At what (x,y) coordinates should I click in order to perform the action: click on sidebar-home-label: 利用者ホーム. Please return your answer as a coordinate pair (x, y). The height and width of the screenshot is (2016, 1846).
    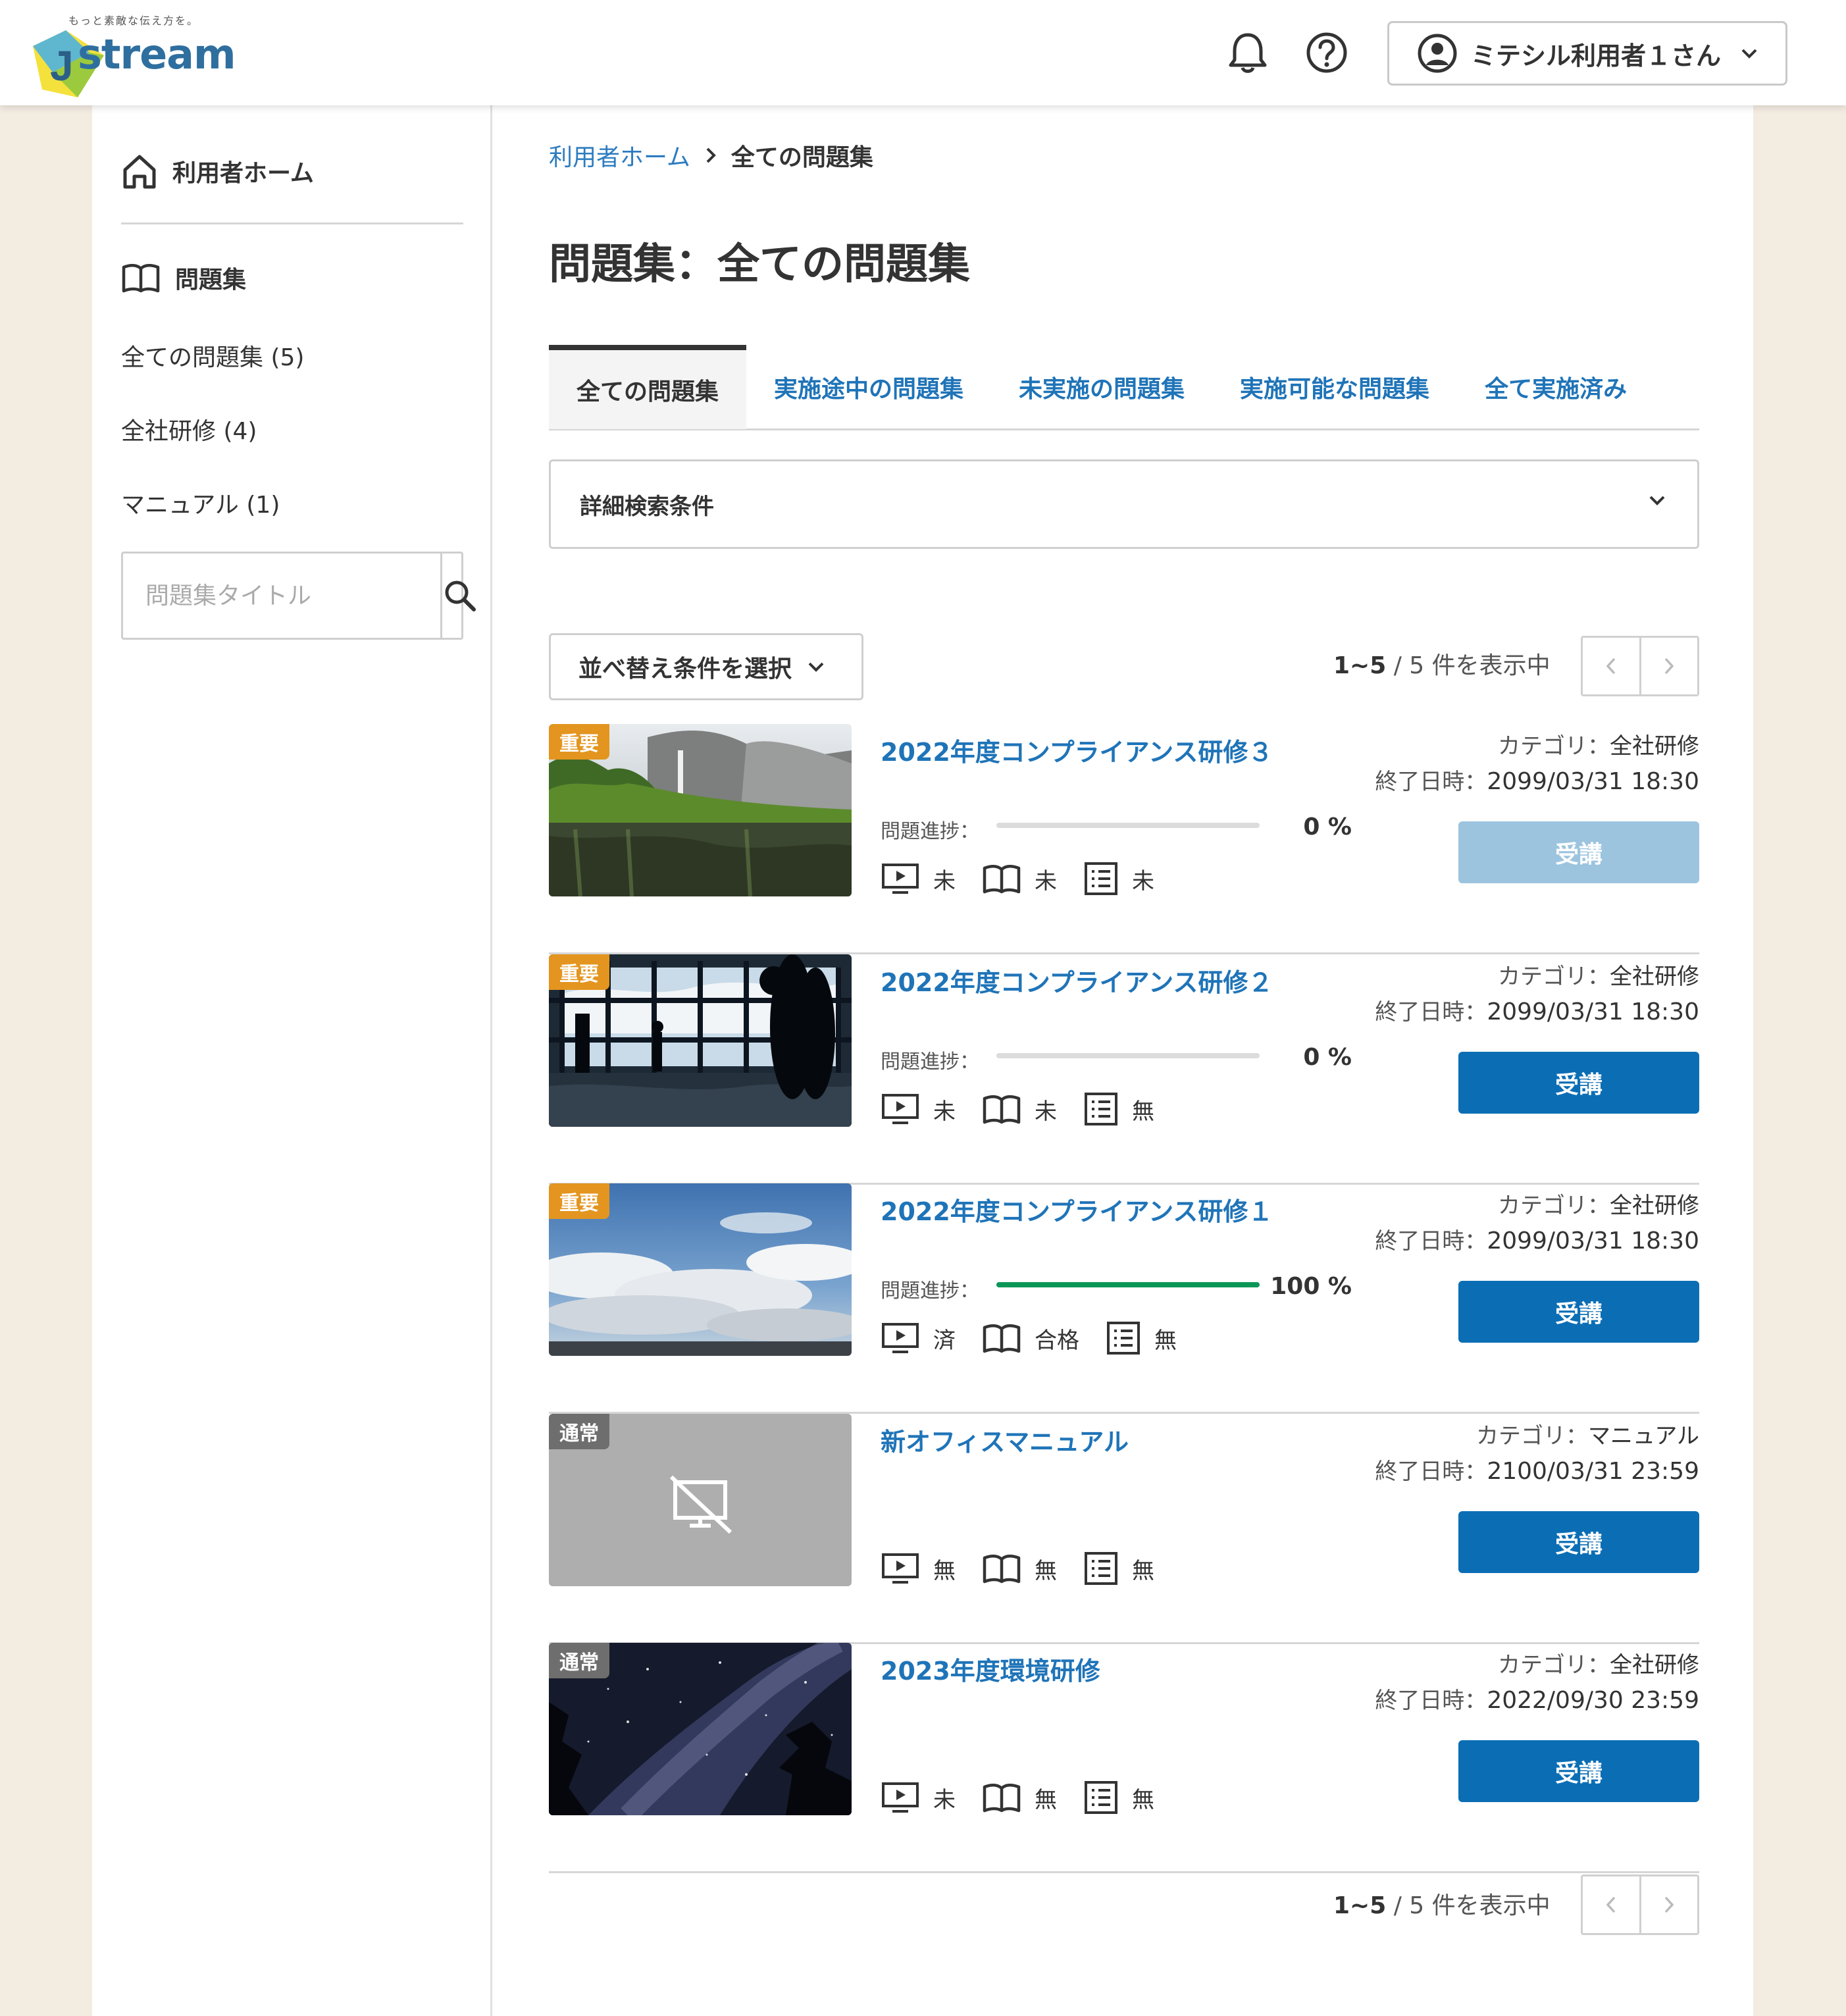
    Looking at the image, I should click on (243, 173).